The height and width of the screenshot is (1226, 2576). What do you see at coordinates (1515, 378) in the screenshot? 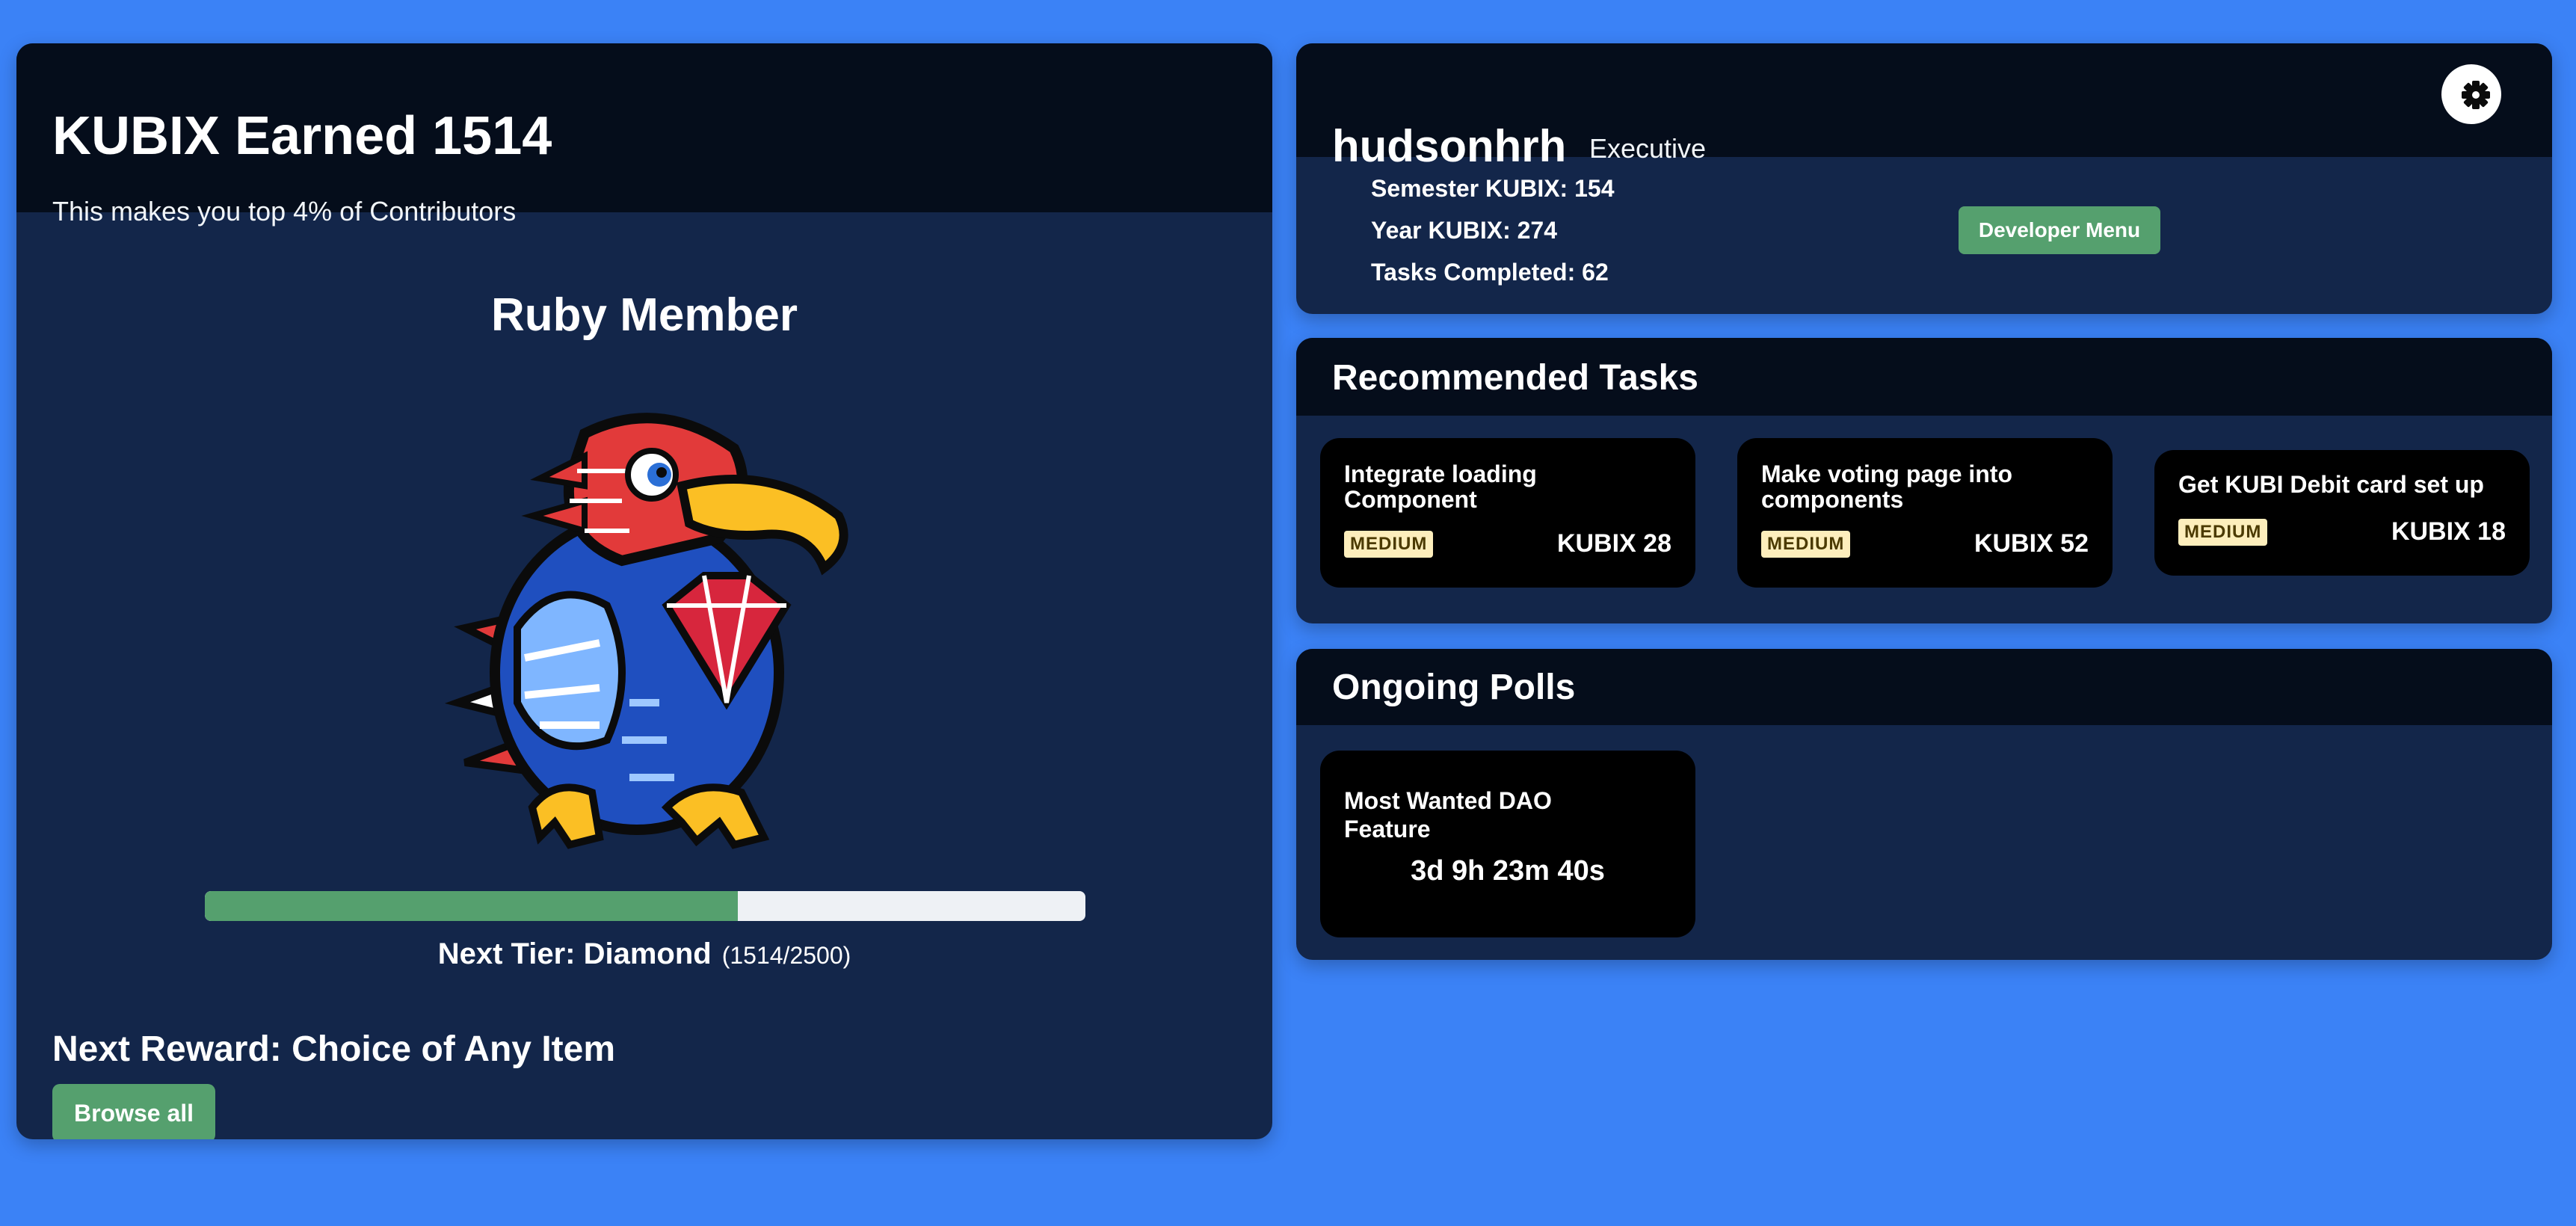
I see `recommended-tasks-title: Recommended Tasks` at bounding box center [1515, 378].